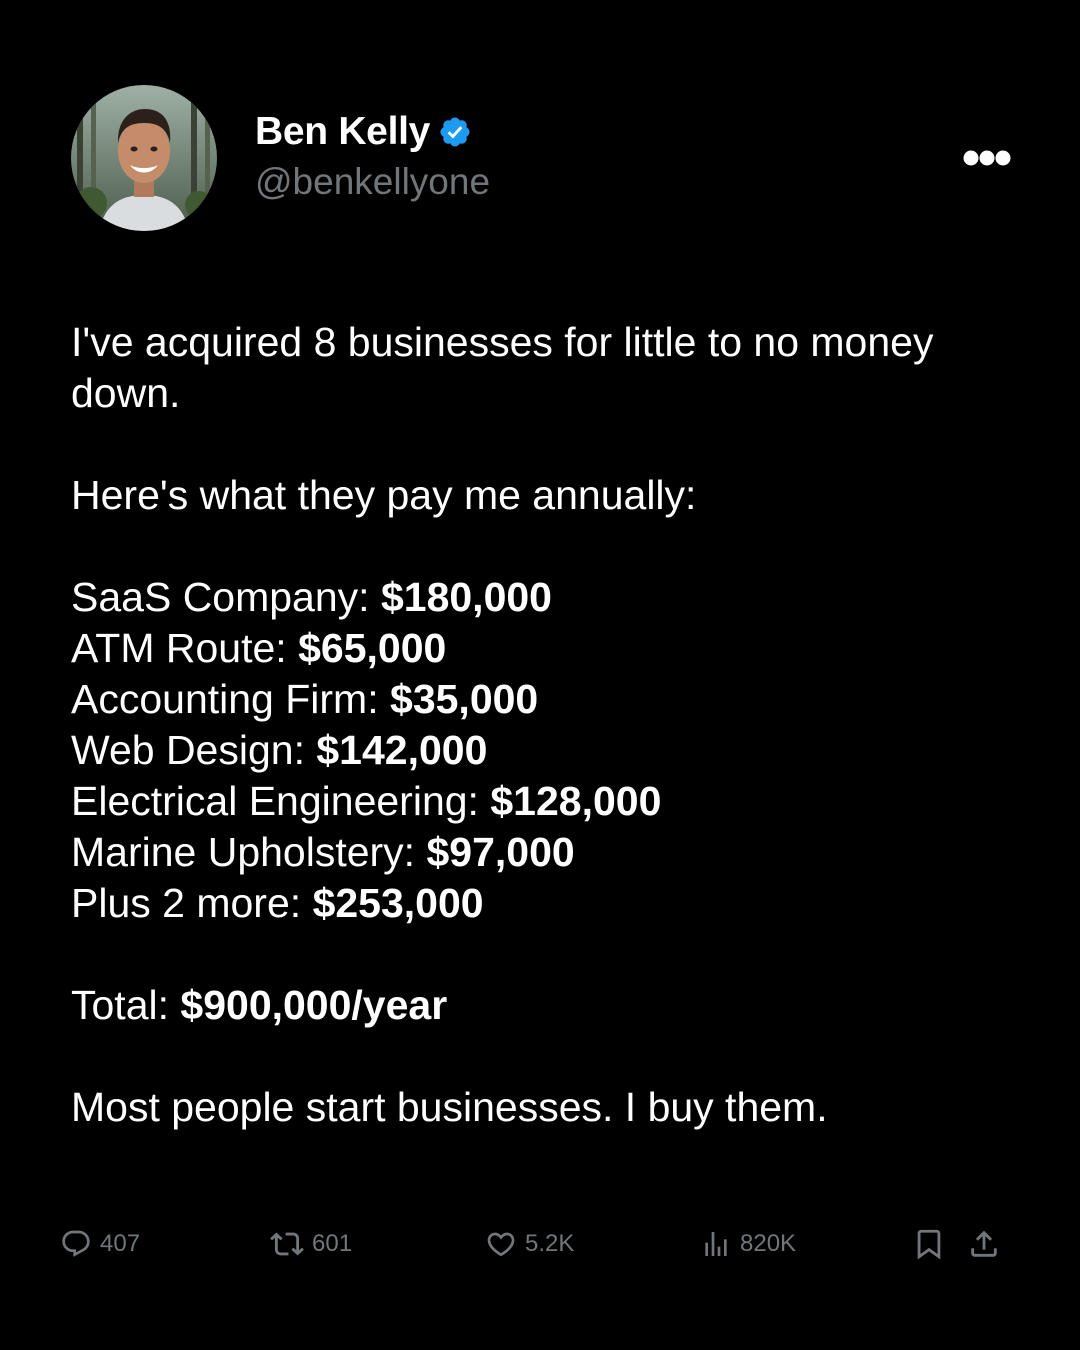 This screenshot has height=1350, width=1080. I want to click on income-label: Accounting Firm:, so click(225, 699).